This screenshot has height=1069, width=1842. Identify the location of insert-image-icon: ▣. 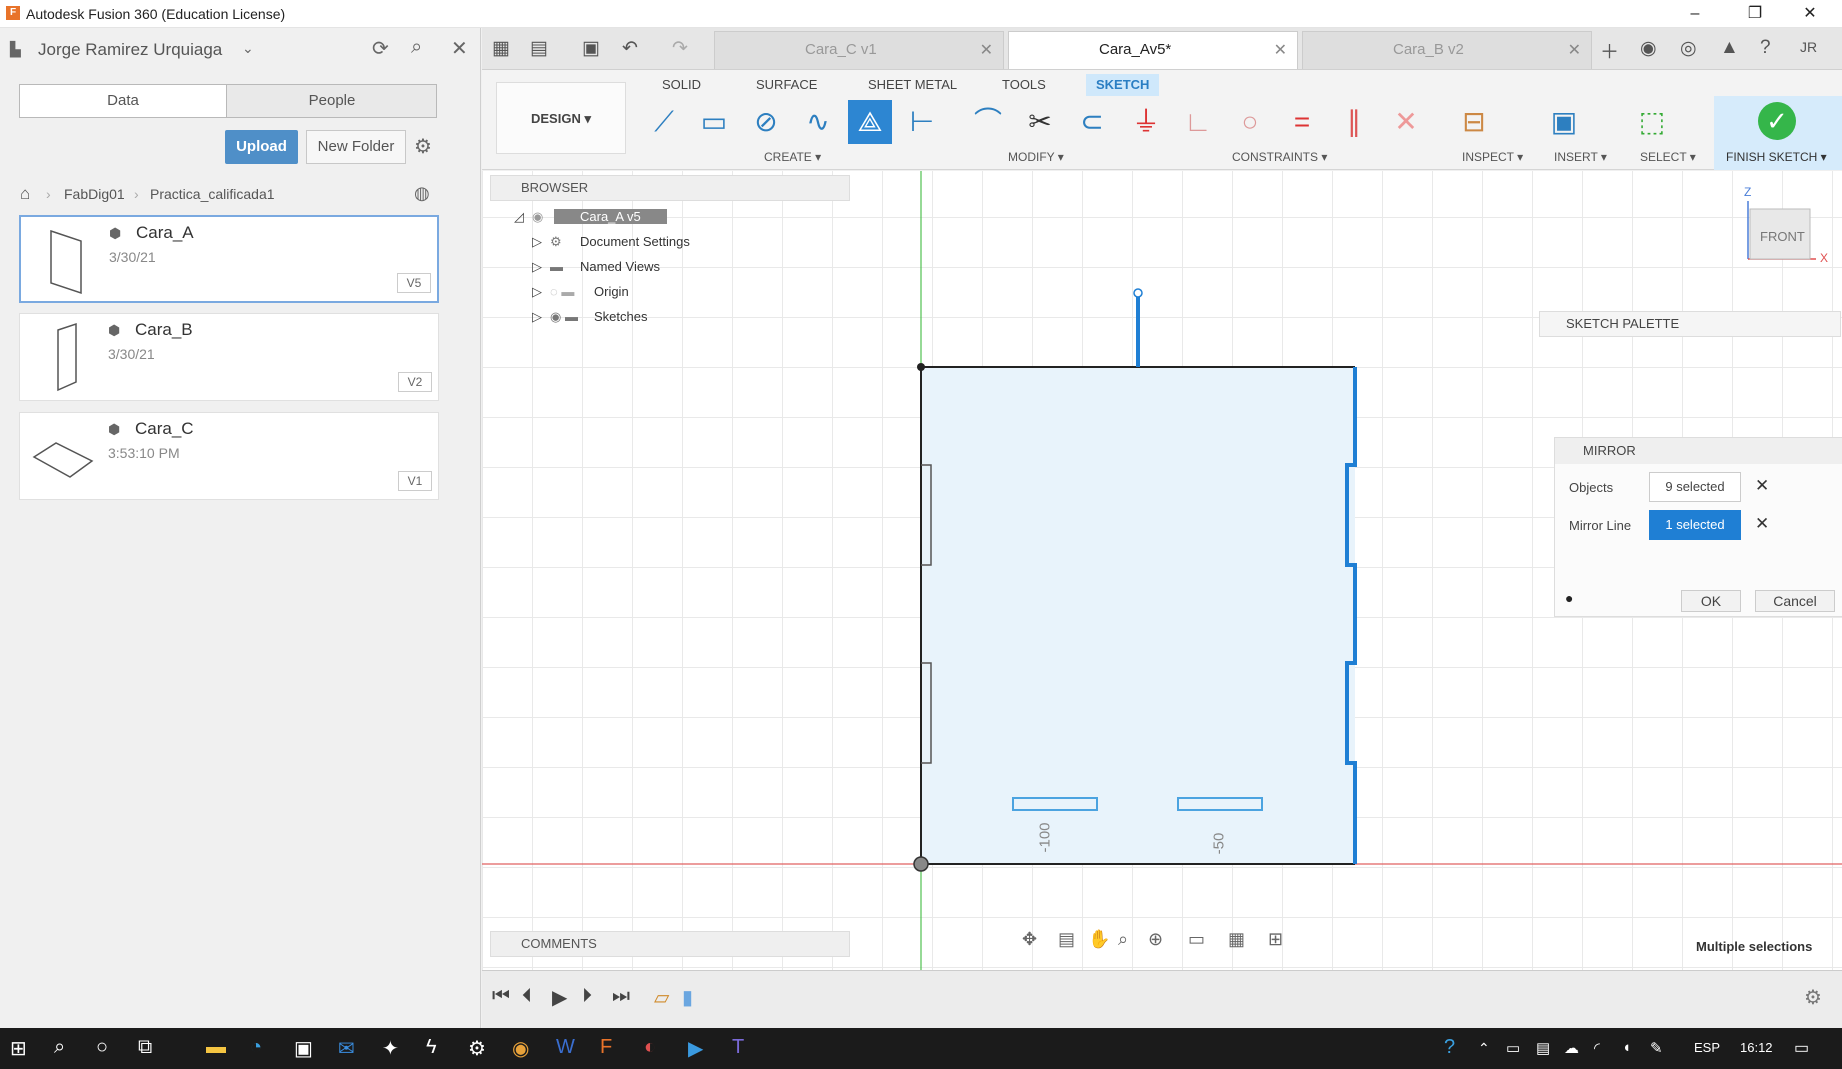
(1564, 122).